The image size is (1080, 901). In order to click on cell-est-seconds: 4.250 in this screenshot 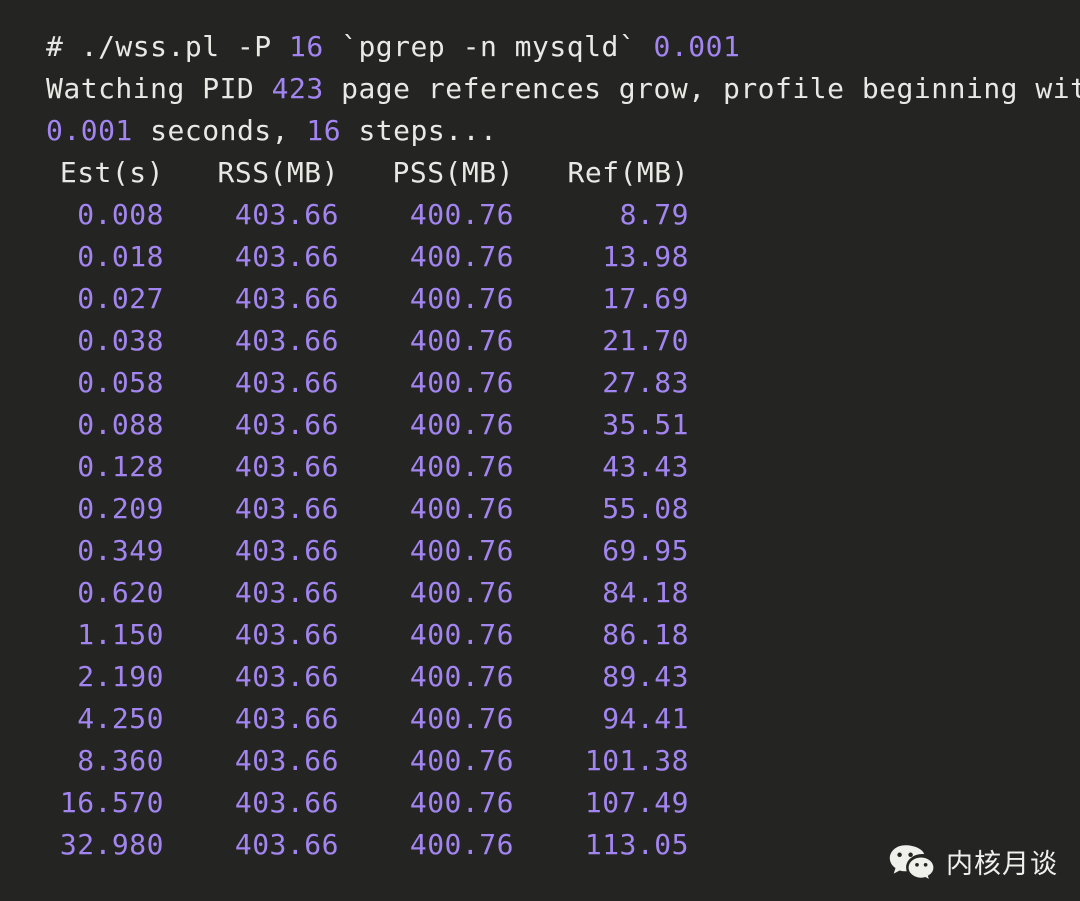, I will do `click(120, 718)`.